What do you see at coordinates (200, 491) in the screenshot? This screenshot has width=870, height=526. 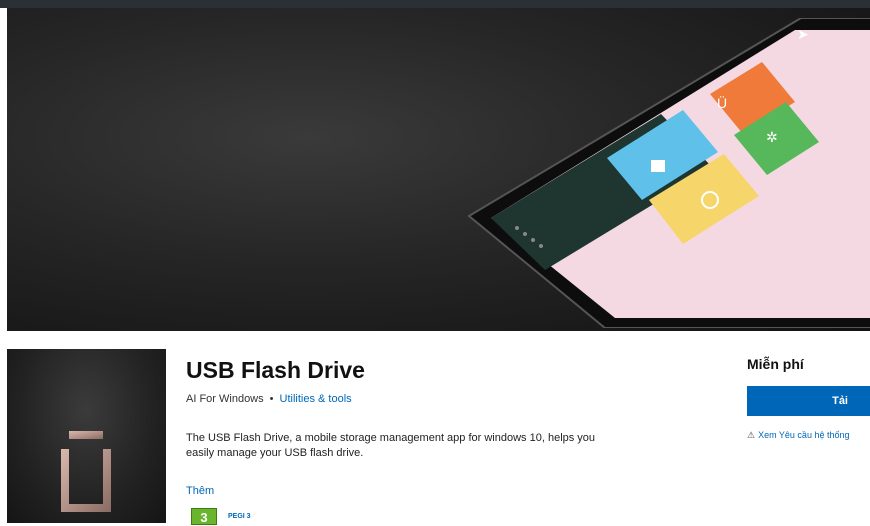 I see `more-link: Thêm` at bounding box center [200, 491].